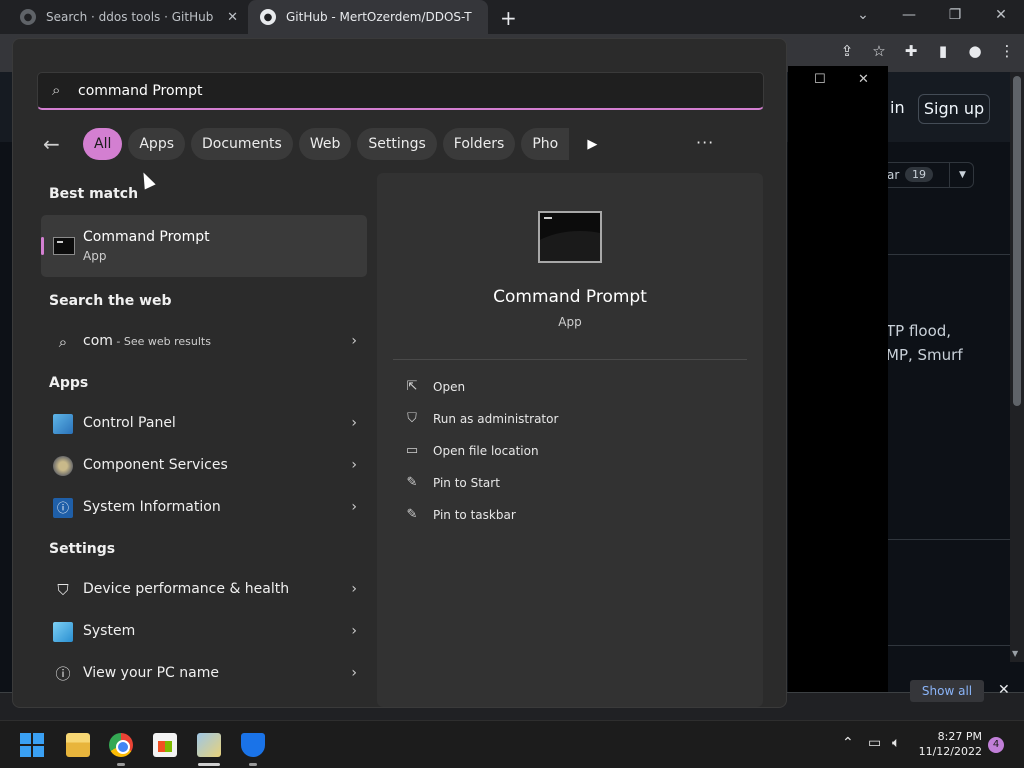  What do you see at coordinates (412, 450) in the screenshot?
I see `folder-icon: ▭` at bounding box center [412, 450].